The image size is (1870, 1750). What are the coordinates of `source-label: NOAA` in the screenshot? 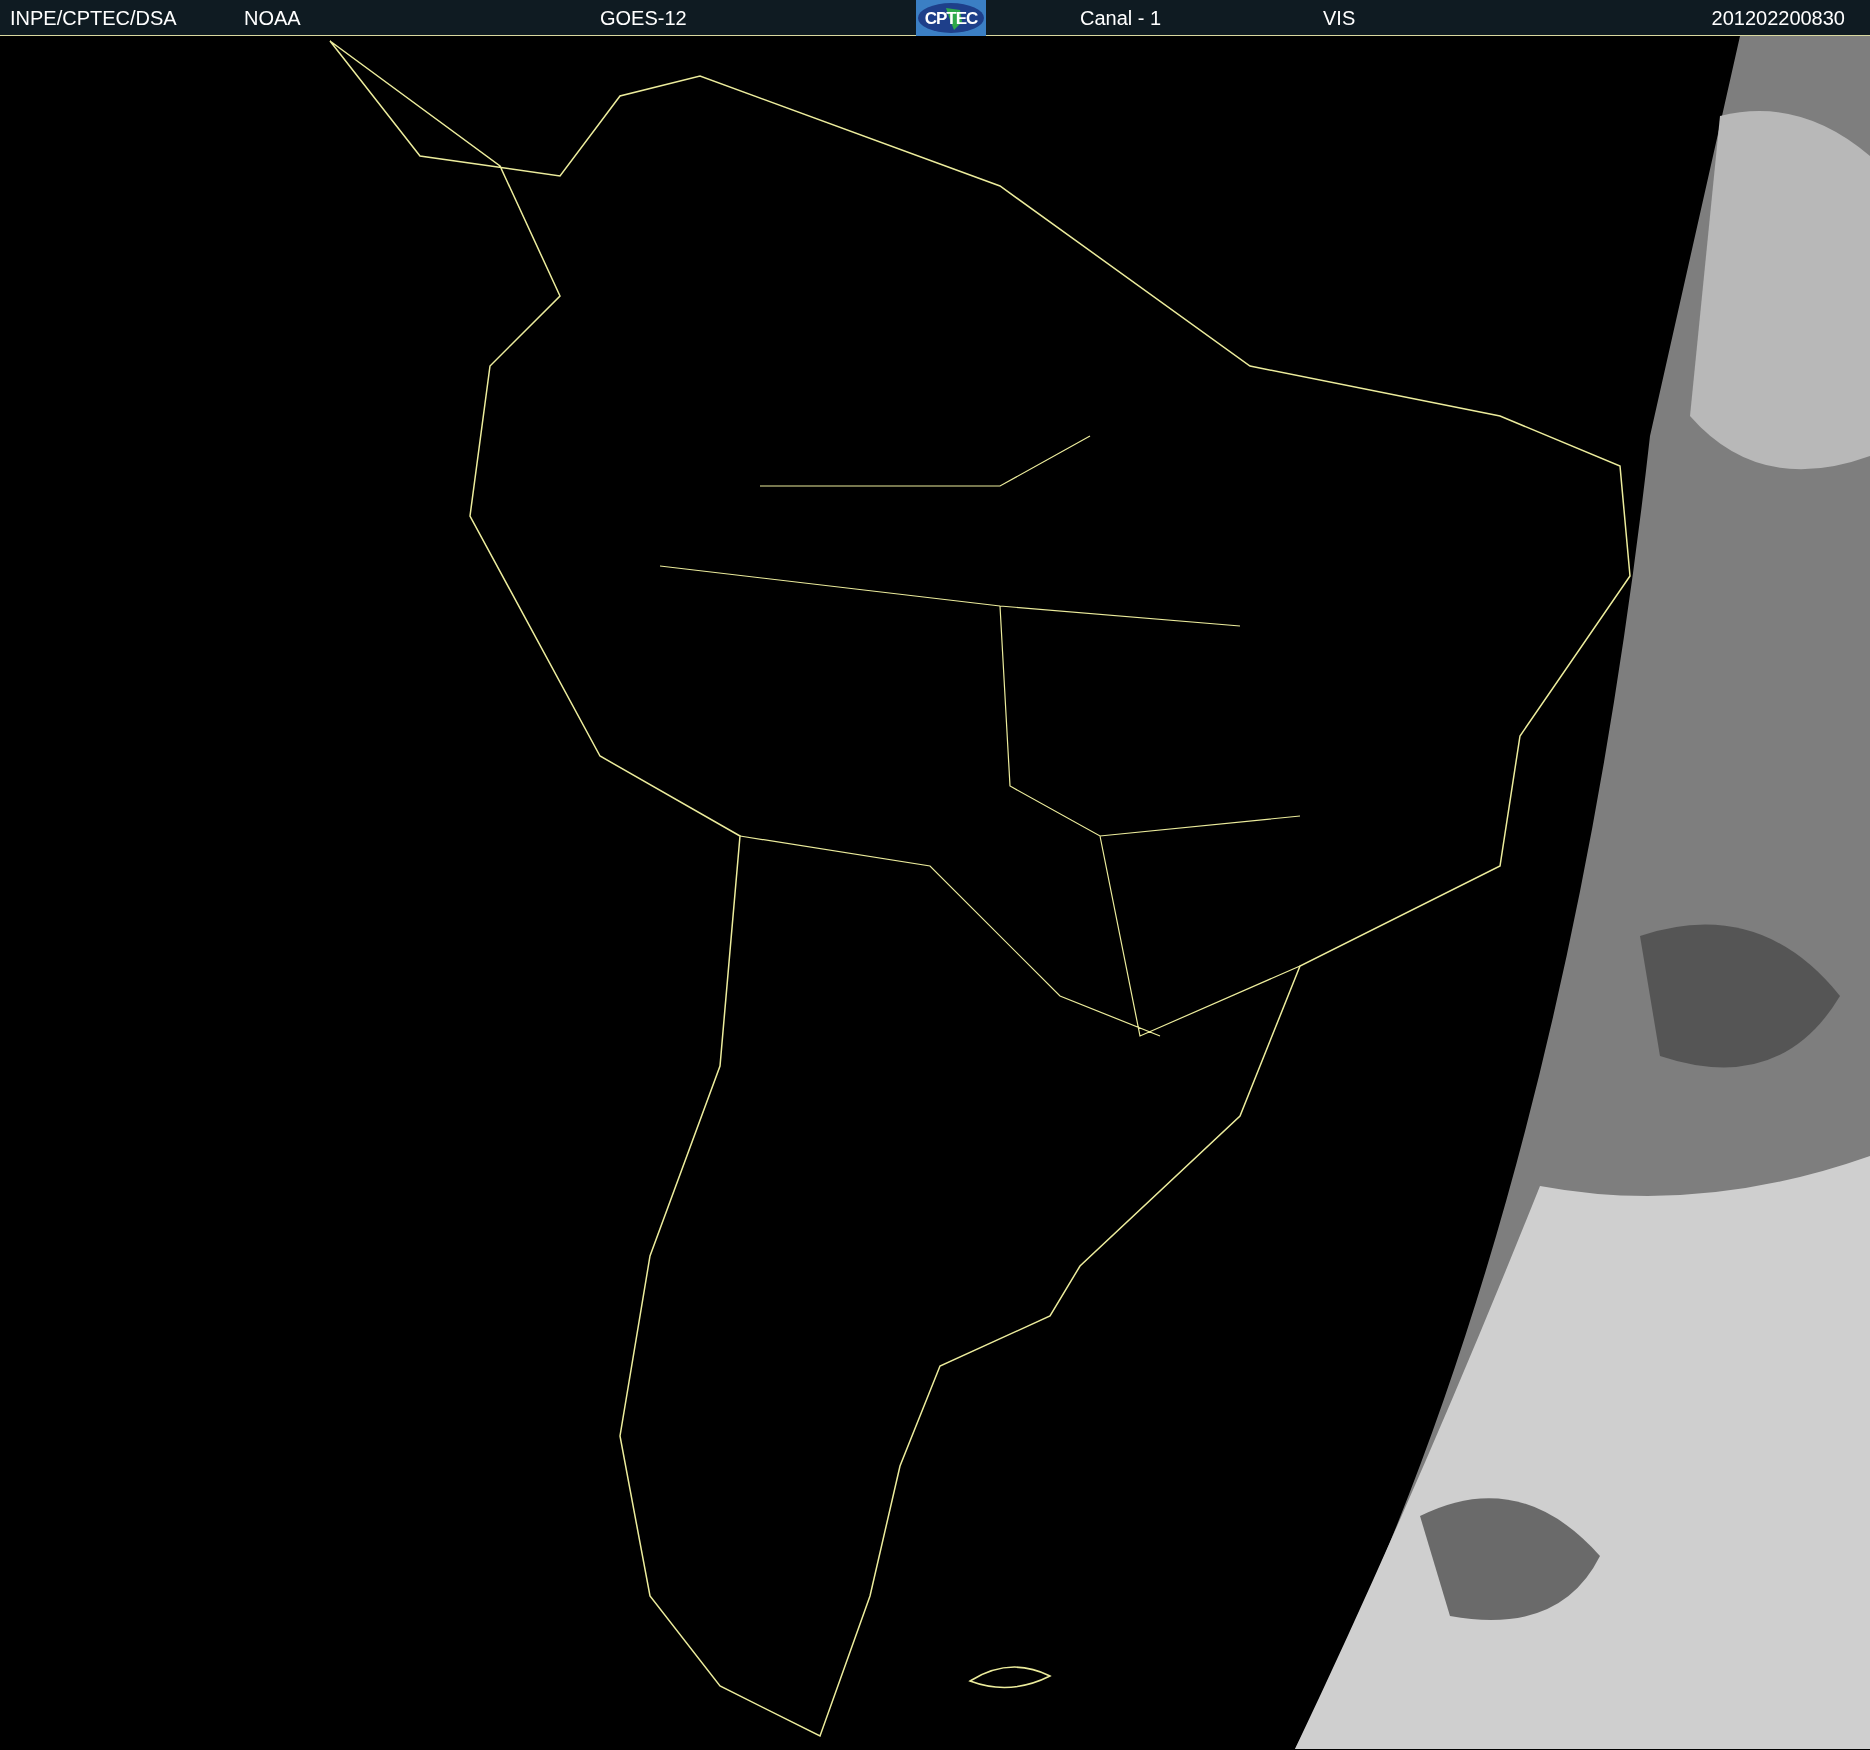 It's located at (273, 18).